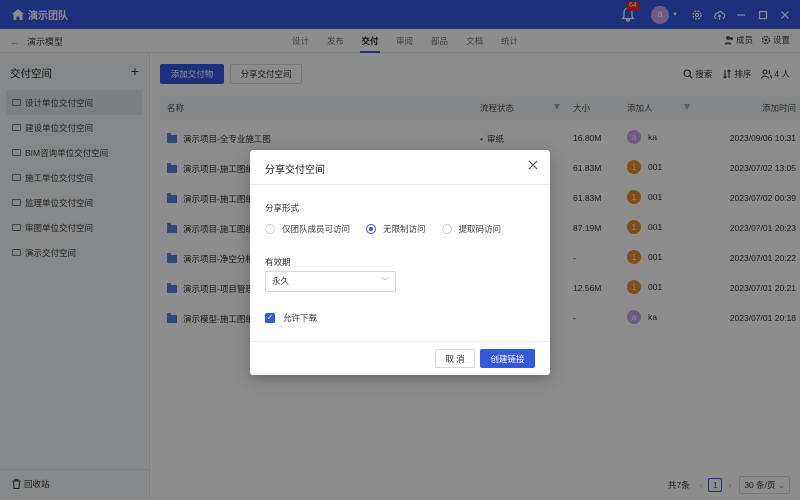  What do you see at coordinates (282, 208) in the screenshot?
I see `share-type-label: 分享形式` at bounding box center [282, 208].